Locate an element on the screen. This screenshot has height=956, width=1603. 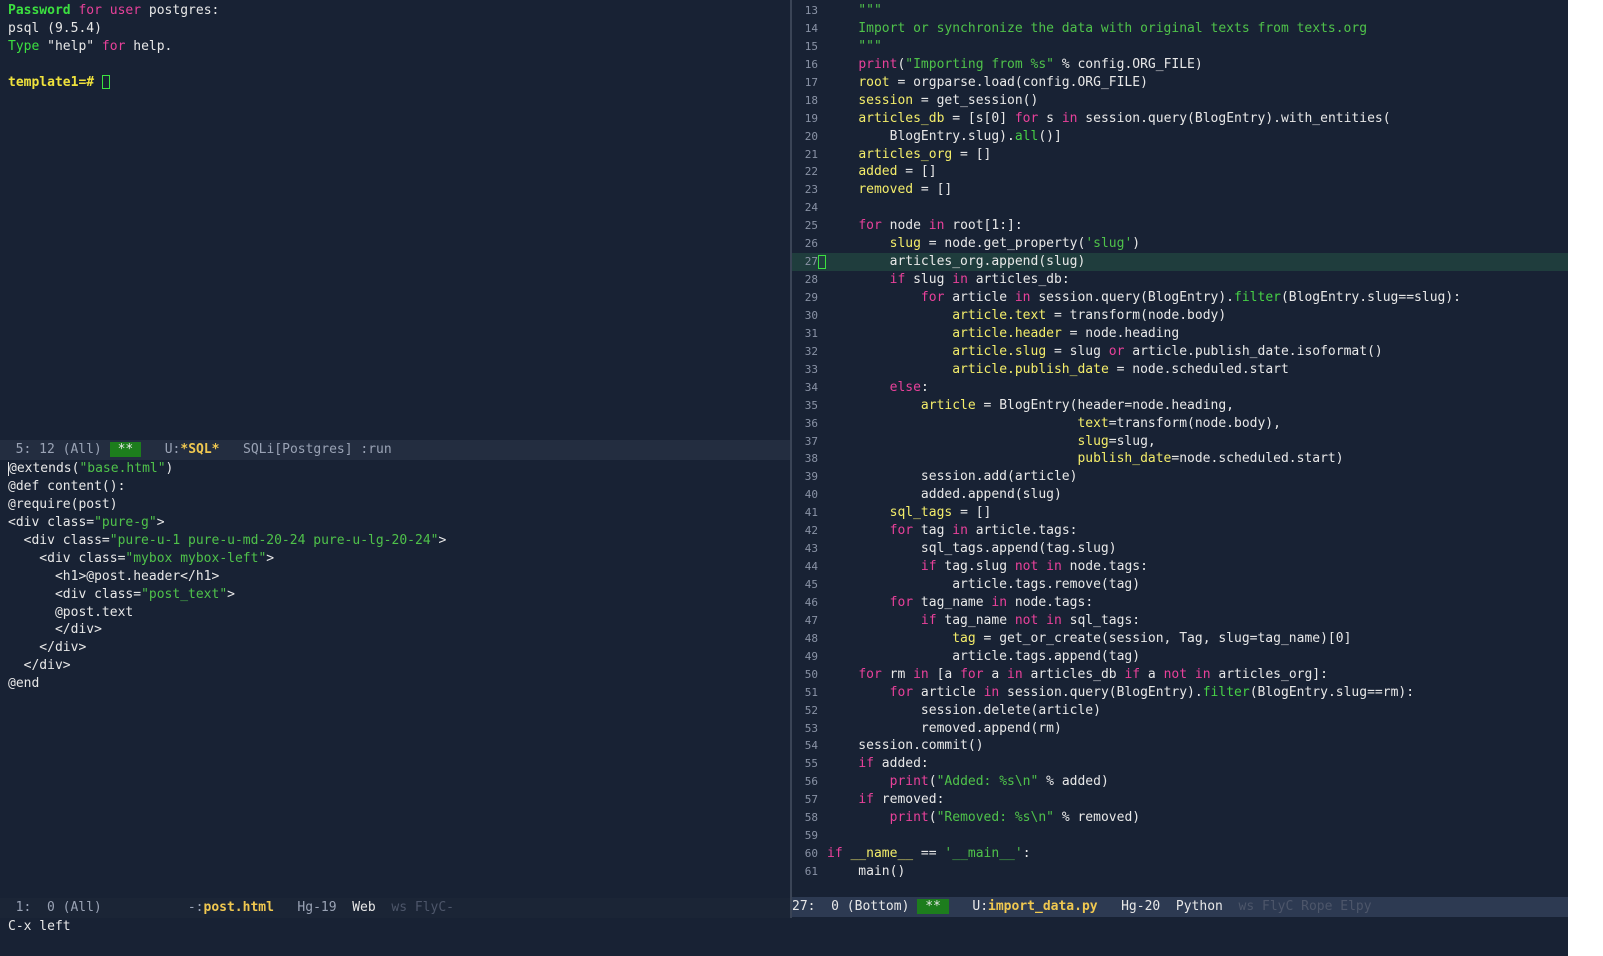
code-line: 22 added = [] is located at coordinates (1180, 172).